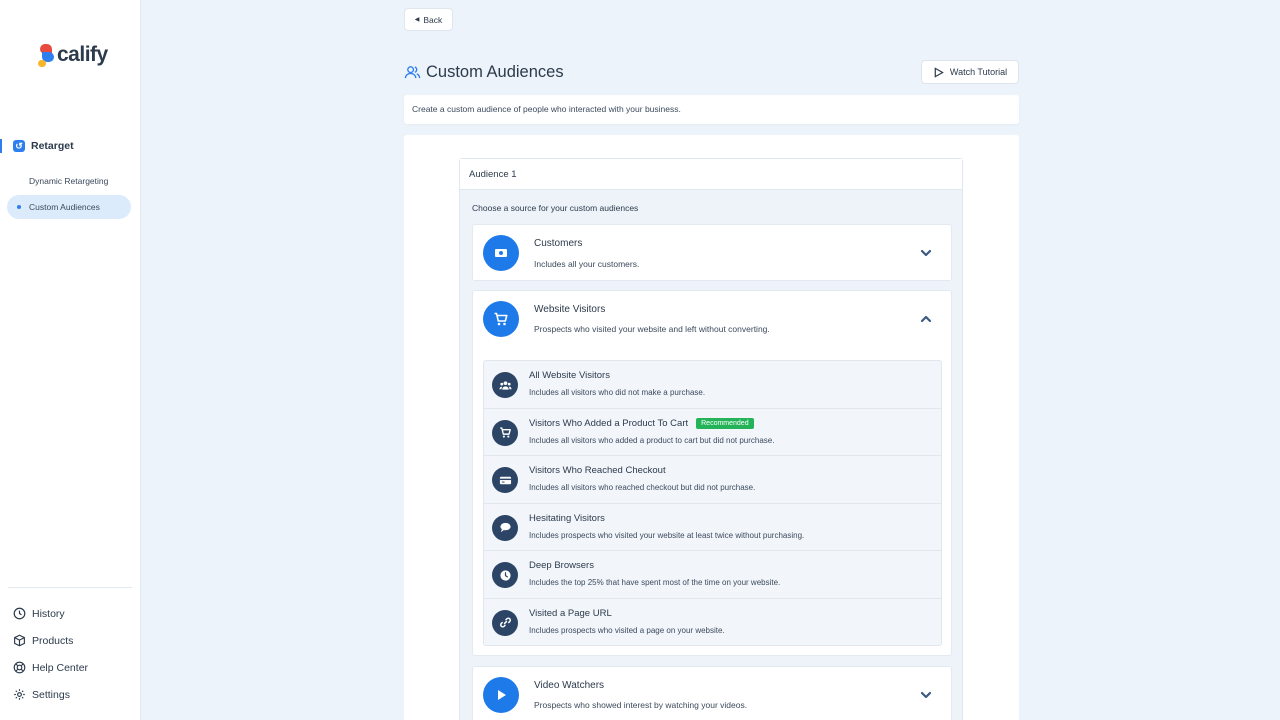 The image size is (1280, 720). I want to click on sidebar-bottom-nav: History Products Help Center Settings, so click(50, 654).